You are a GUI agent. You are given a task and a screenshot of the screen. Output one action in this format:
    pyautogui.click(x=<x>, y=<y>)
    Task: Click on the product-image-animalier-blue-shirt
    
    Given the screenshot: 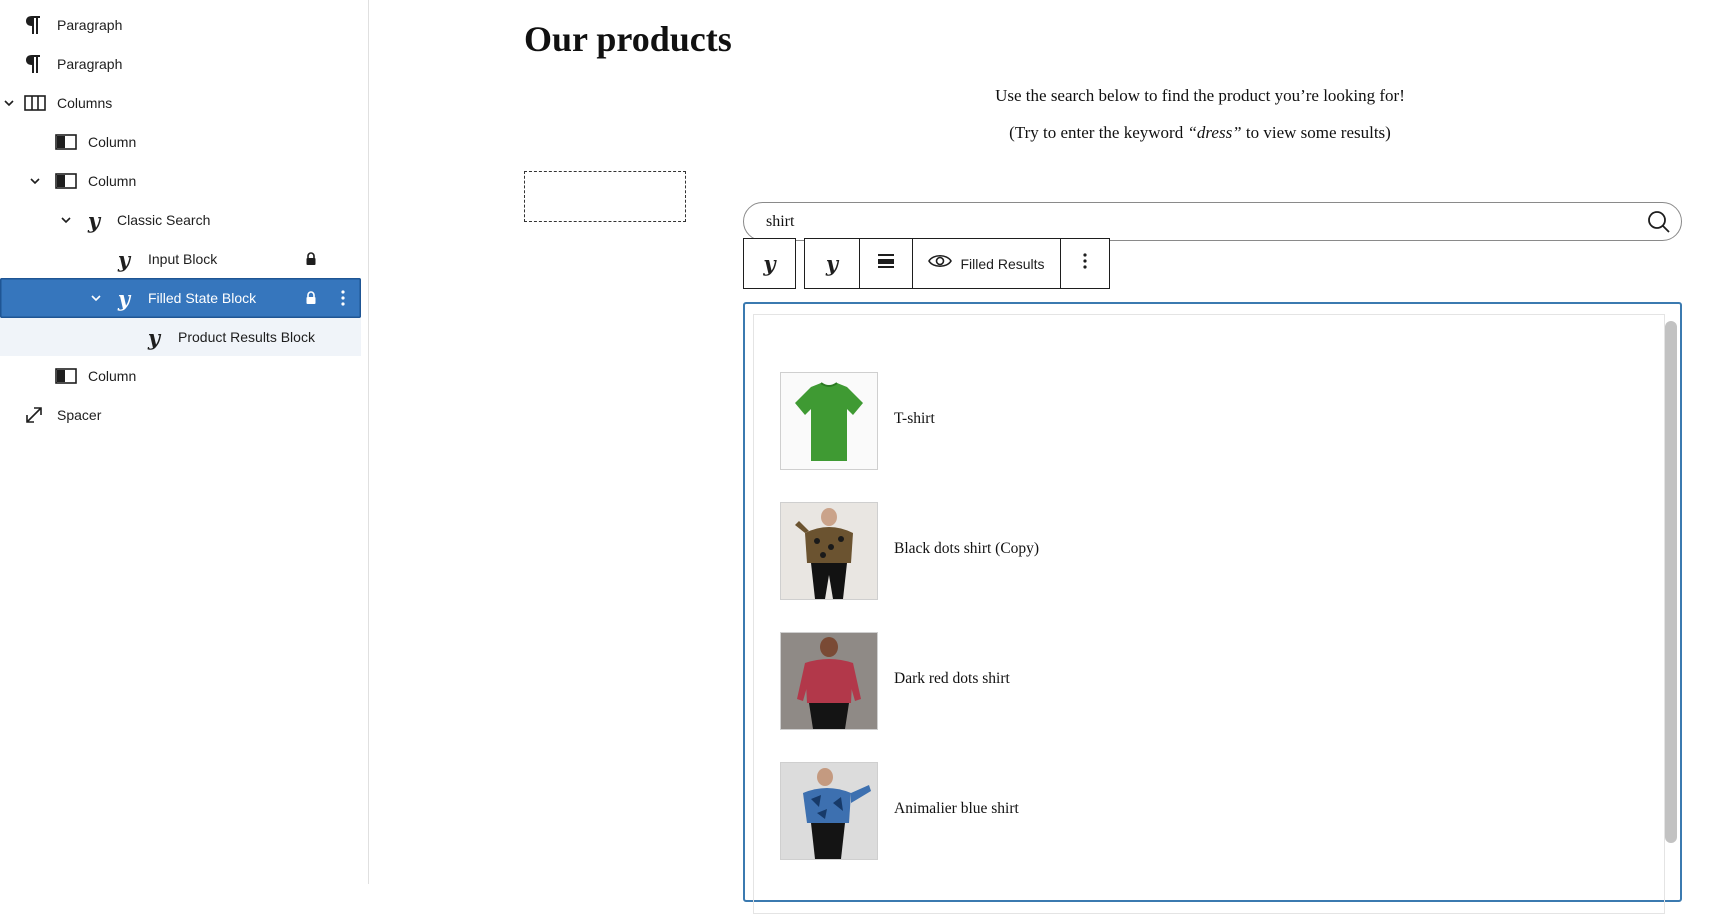 What is the action you would take?
    pyautogui.click(x=829, y=811)
    